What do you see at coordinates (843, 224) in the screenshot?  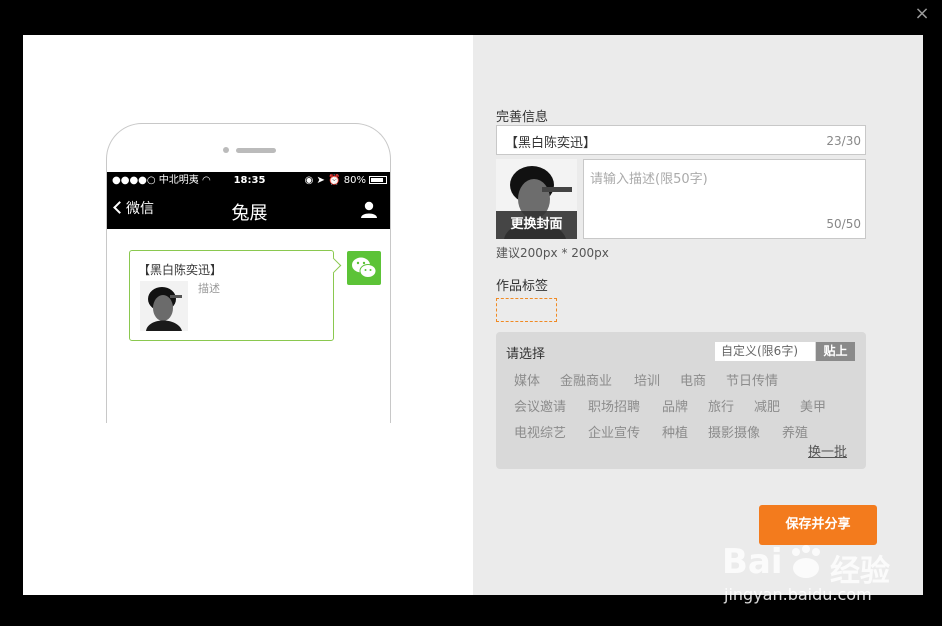 I see `description-char-counter: 50/50` at bounding box center [843, 224].